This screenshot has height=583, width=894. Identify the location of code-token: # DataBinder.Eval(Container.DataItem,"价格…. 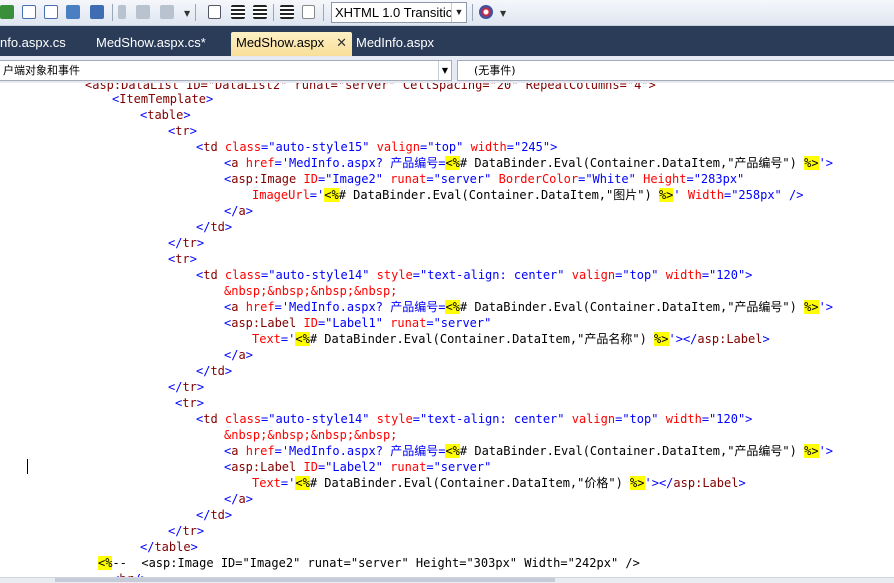
(470, 483).